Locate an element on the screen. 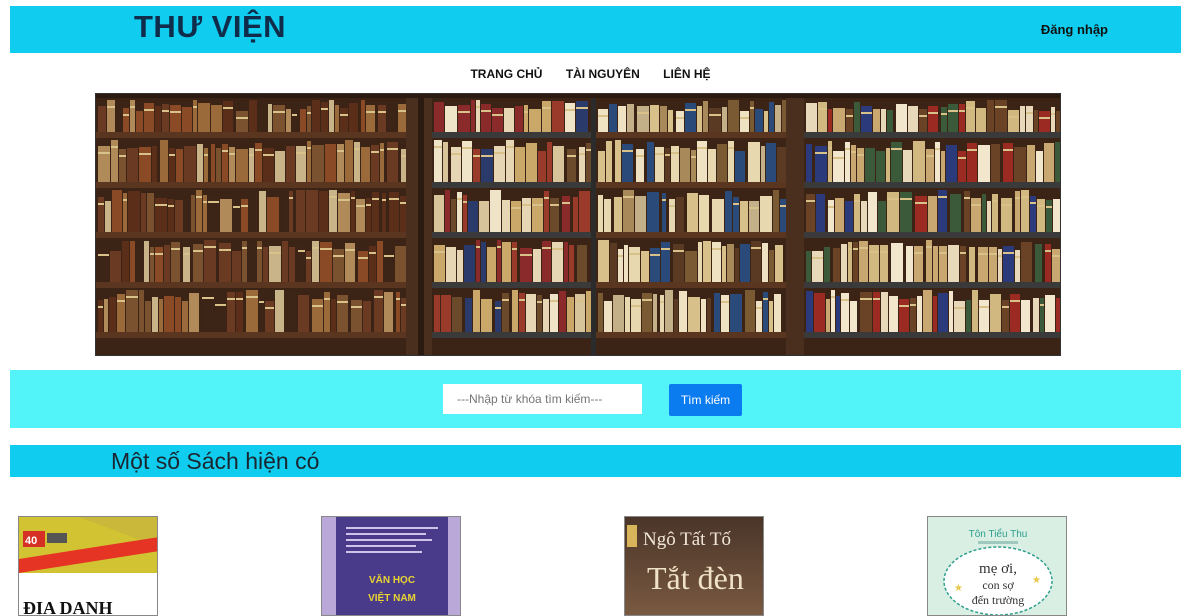  book-1-cover-title: ĐỊA DANH is located at coordinates (68, 607).